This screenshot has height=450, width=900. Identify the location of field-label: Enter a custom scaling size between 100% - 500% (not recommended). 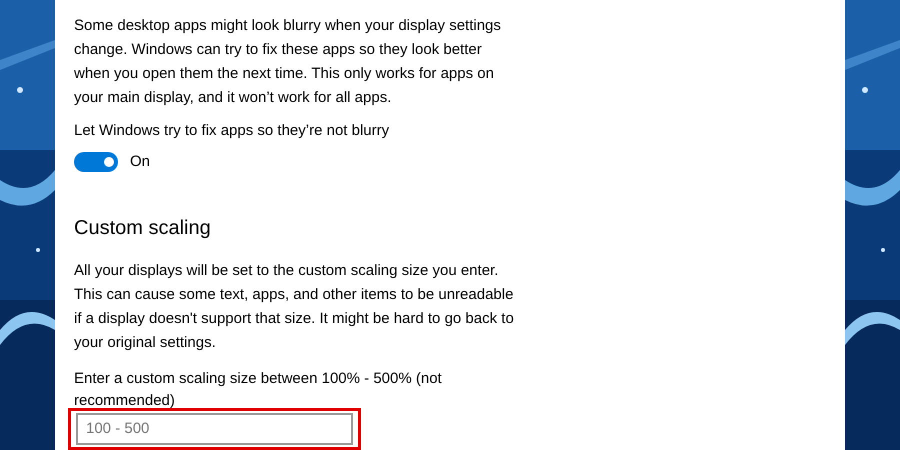
(258, 389).